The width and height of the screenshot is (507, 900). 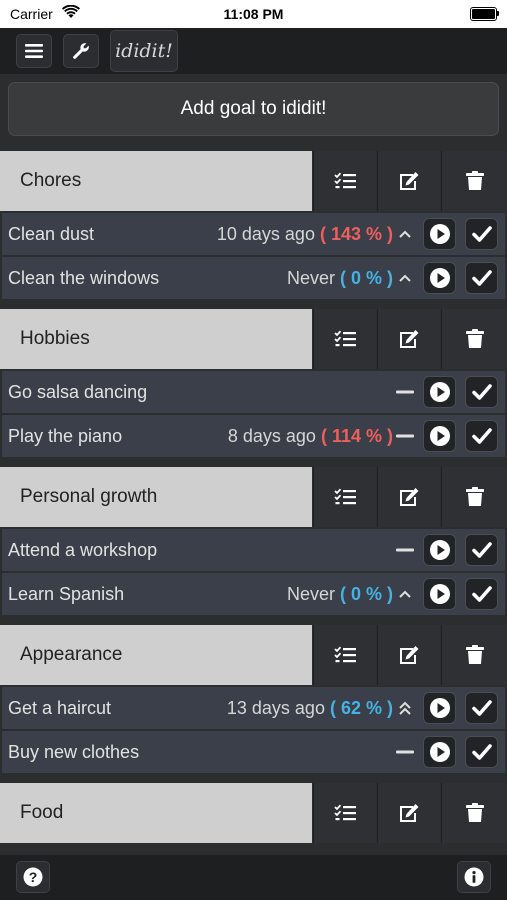 What do you see at coordinates (156, 339) in the screenshot?
I see `category-title: Hobbies` at bounding box center [156, 339].